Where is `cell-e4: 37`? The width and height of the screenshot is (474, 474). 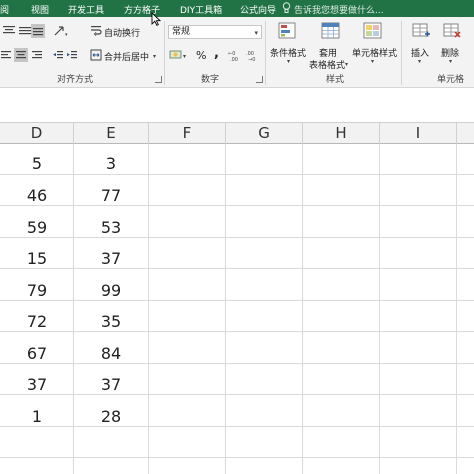
cell-e4: 37 is located at coordinates (111, 258).